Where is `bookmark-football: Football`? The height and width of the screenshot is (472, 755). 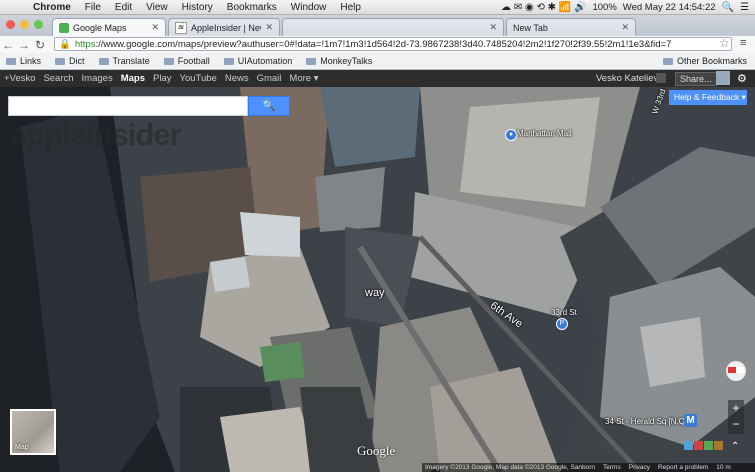 bookmark-football: Football is located at coordinates (186, 61).